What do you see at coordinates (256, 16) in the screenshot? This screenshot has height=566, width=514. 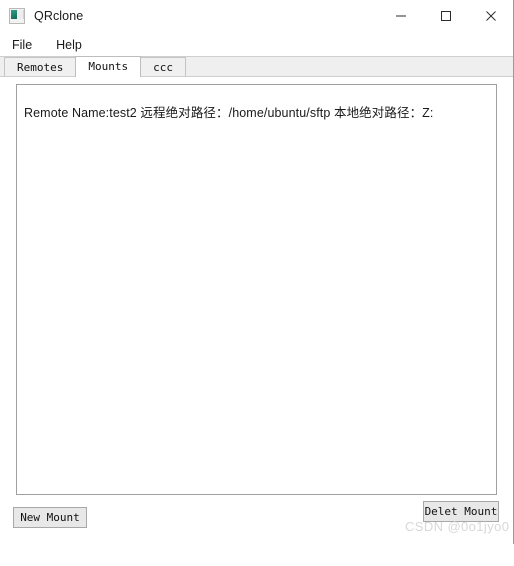 I see `title-bar: QRclone` at bounding box center [256, 16].